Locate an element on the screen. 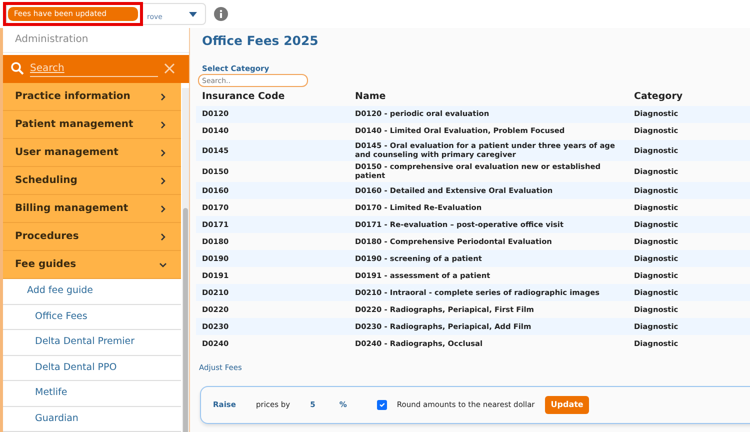 The height and width of the screenshot is (432, 750). info-icon is located at coordinates (221, 14).